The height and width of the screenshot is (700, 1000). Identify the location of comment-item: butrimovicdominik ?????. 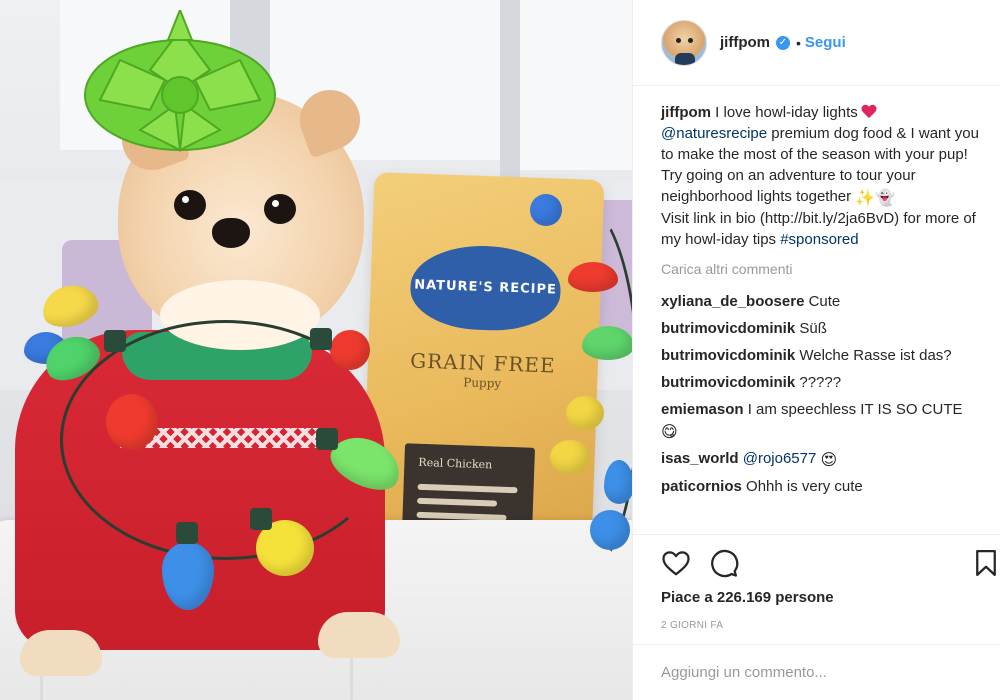
(820, 382).